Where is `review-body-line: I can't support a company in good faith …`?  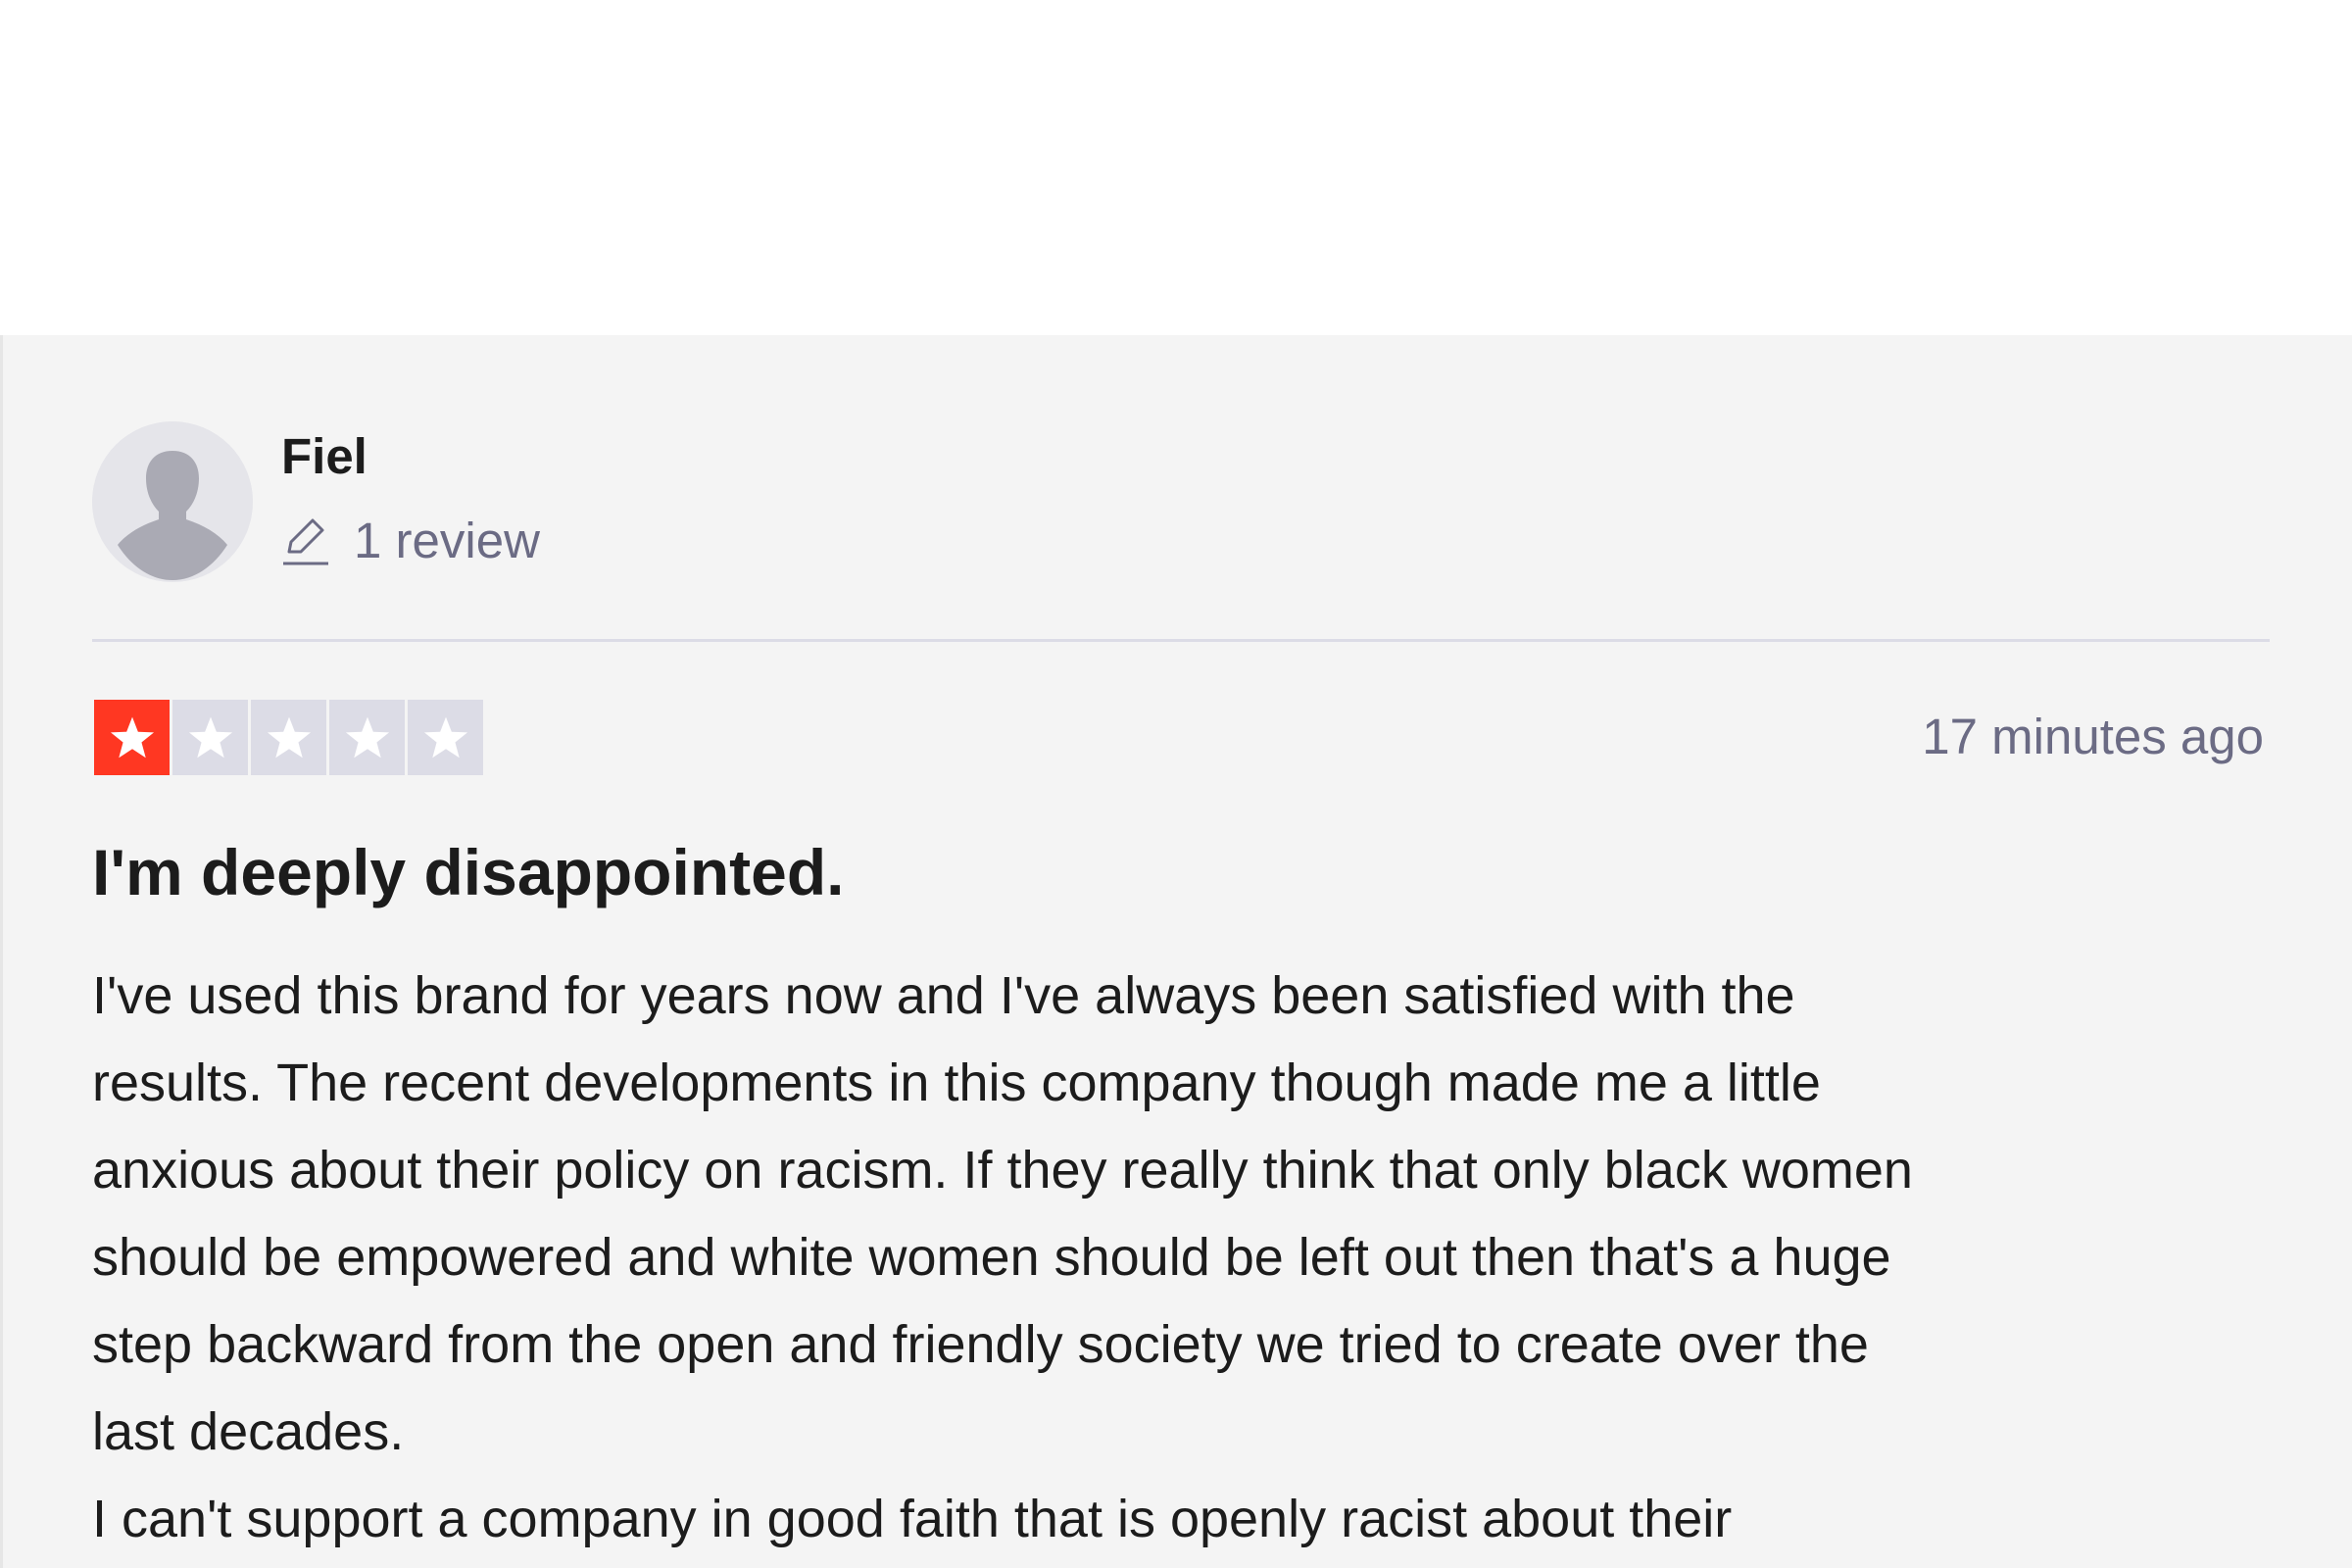 review-body-line: I can't support a company in good faith … is located at coordinates (912, 1519).